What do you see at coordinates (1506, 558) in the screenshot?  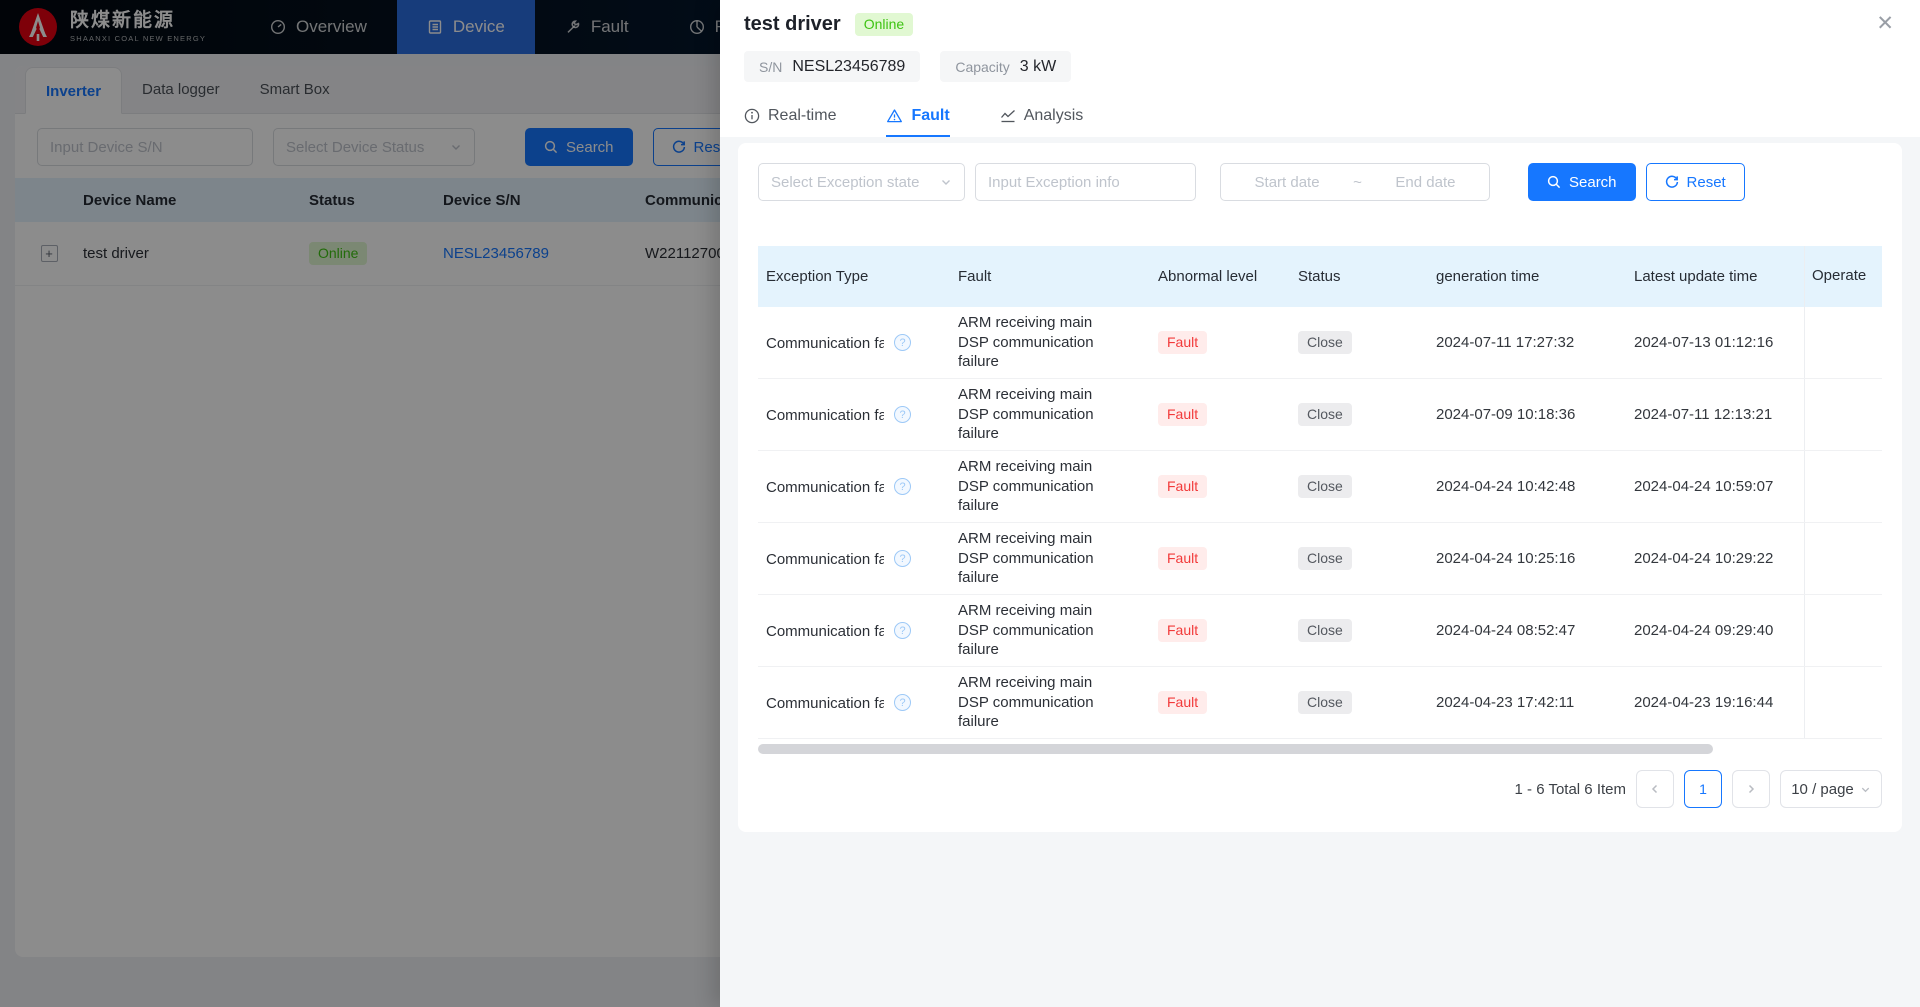 I see `generation-time: 2024-04-24 10:25:16` at bounding box center [1506, 558].